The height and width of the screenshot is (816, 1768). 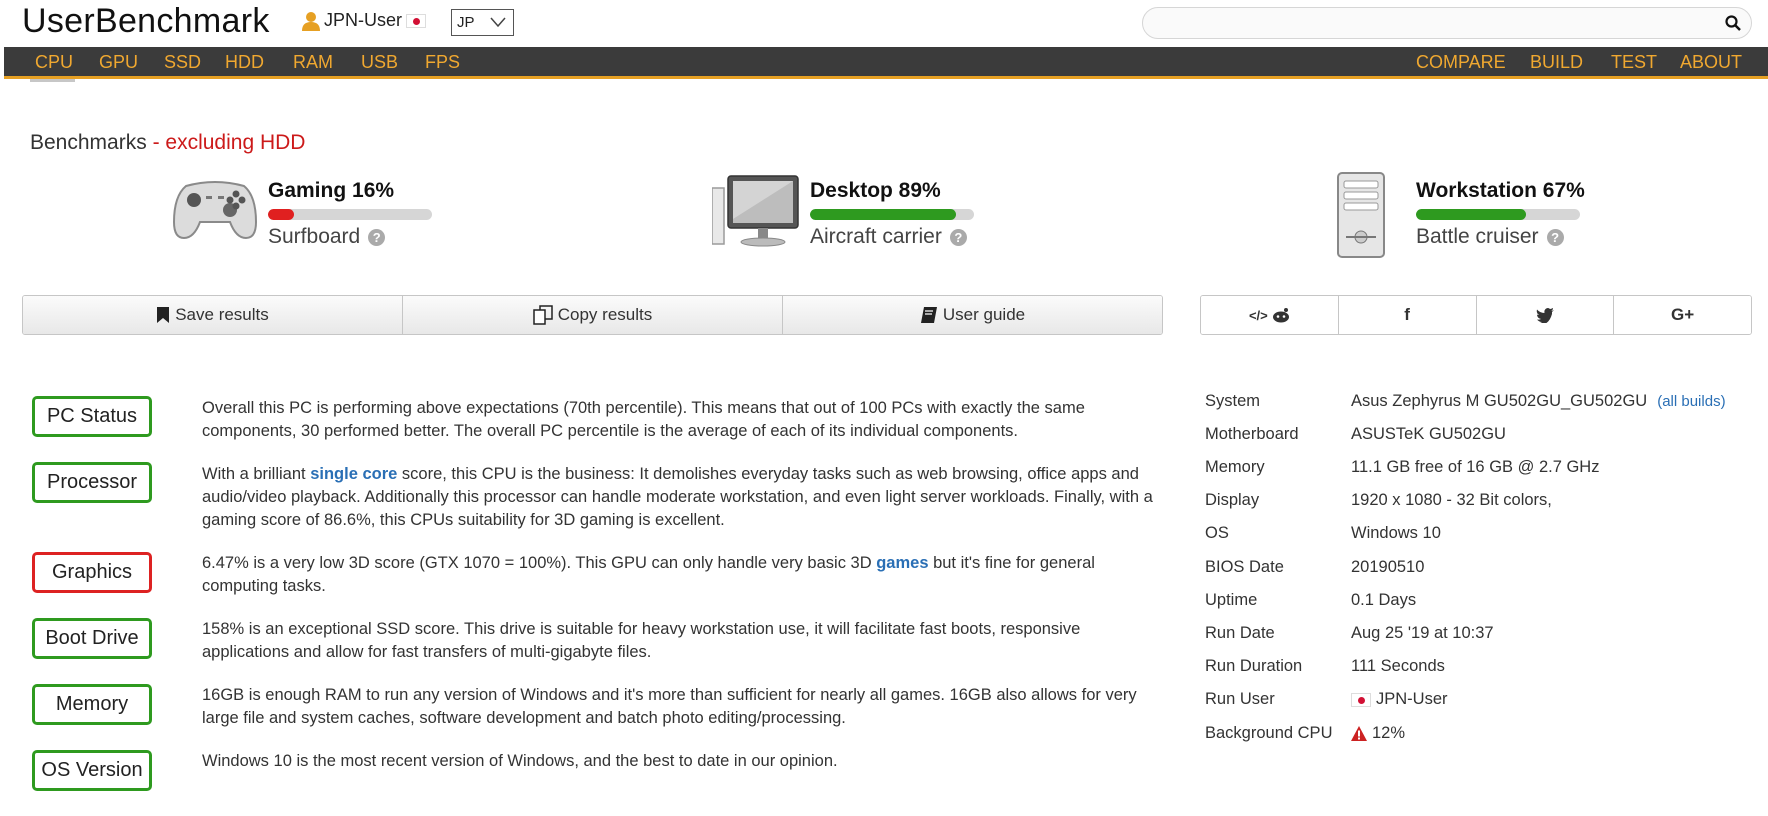 I want to click on spec-key: Memory, so click(x=1235, y=467).